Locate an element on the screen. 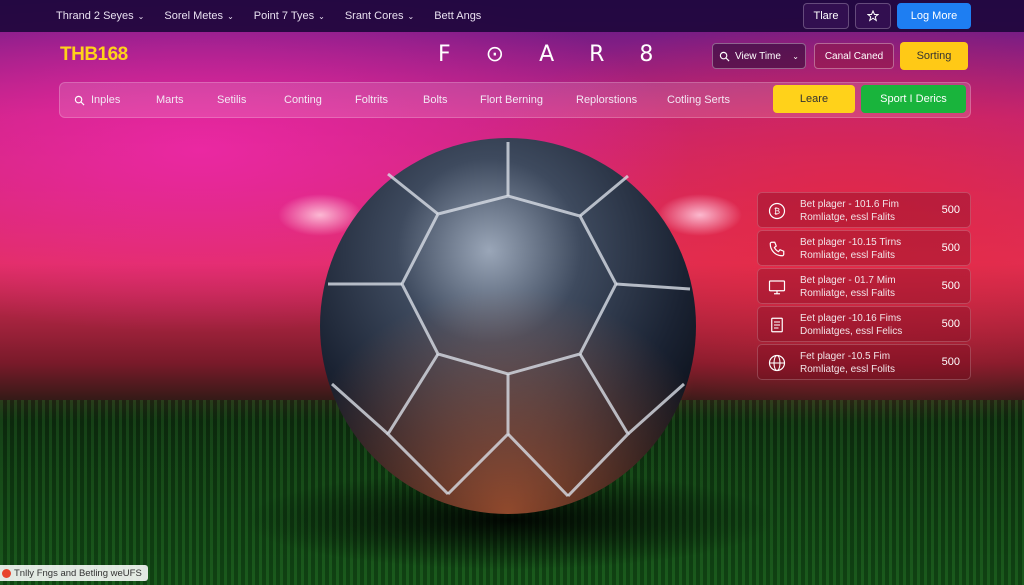  monitor-icon is located at coordinates (777, 287).